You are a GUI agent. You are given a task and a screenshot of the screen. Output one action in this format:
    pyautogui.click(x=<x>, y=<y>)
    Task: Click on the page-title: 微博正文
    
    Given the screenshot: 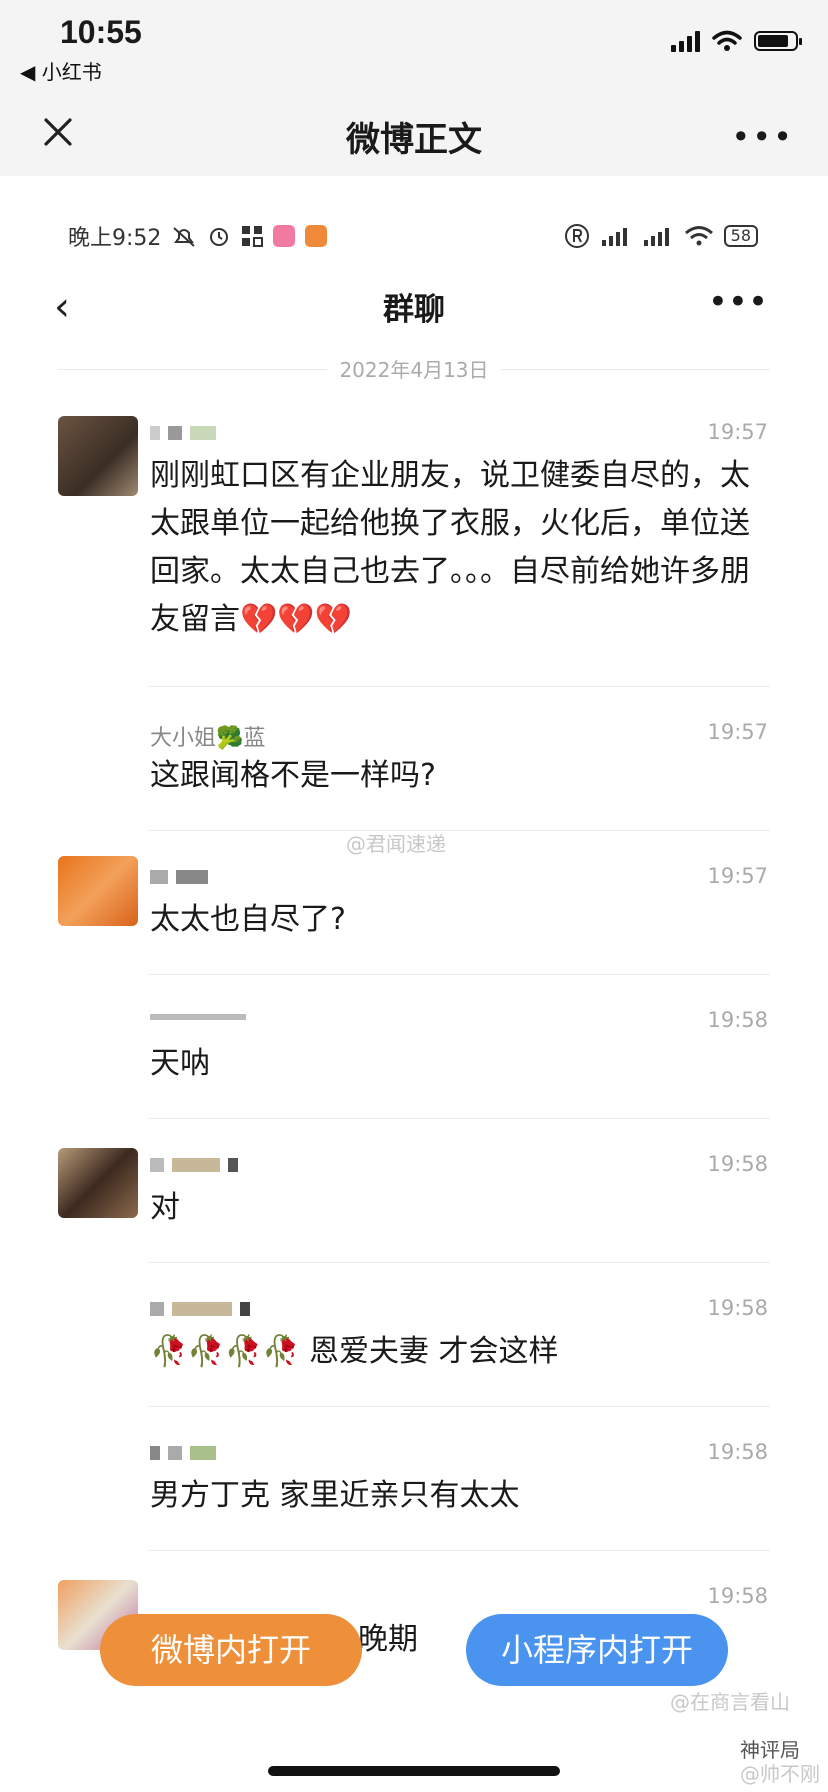 What is the action you would take?
    pyautogui.click(x=414, y=140)
    